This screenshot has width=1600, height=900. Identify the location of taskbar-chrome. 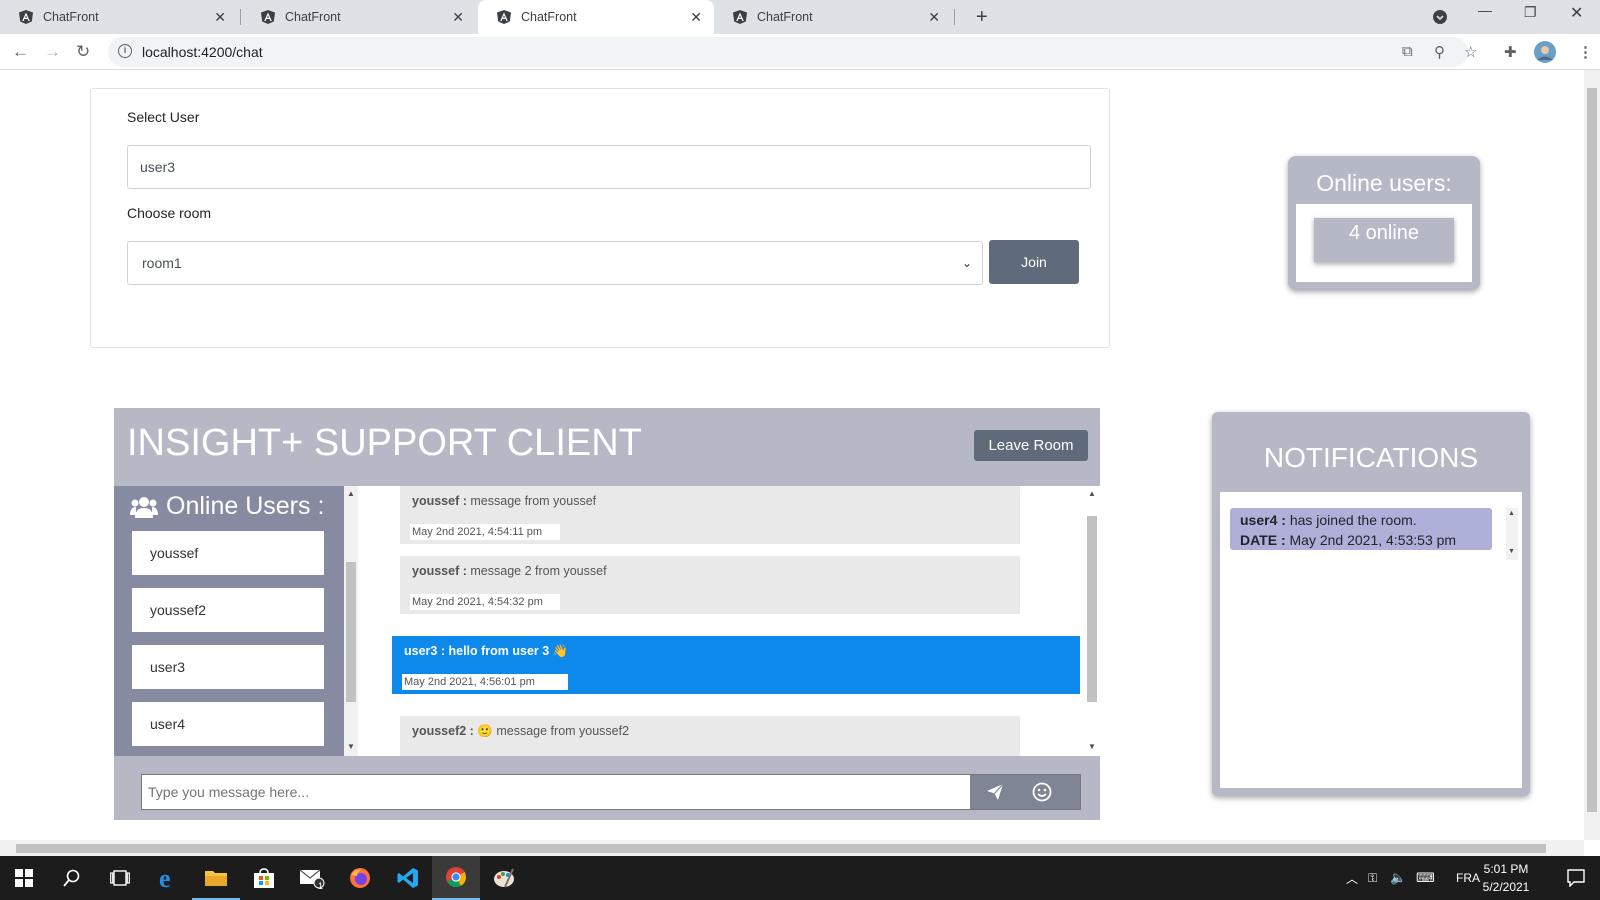
(456, 878).